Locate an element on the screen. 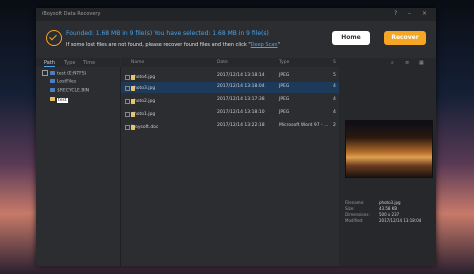 The height and width of the screenshot is (274, 474). recover-button: Recover is located at coordinates (405, 38).